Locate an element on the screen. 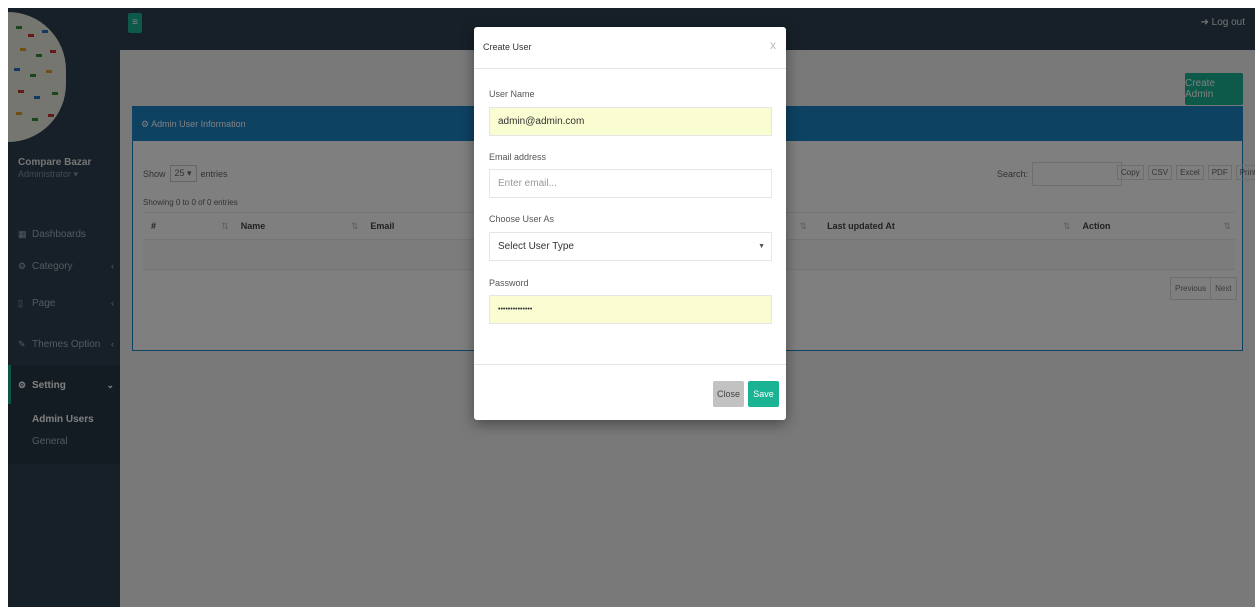 The height and width of the screenshot is (607, 1255). username-label: User Name is located at coordinates (512, 94).